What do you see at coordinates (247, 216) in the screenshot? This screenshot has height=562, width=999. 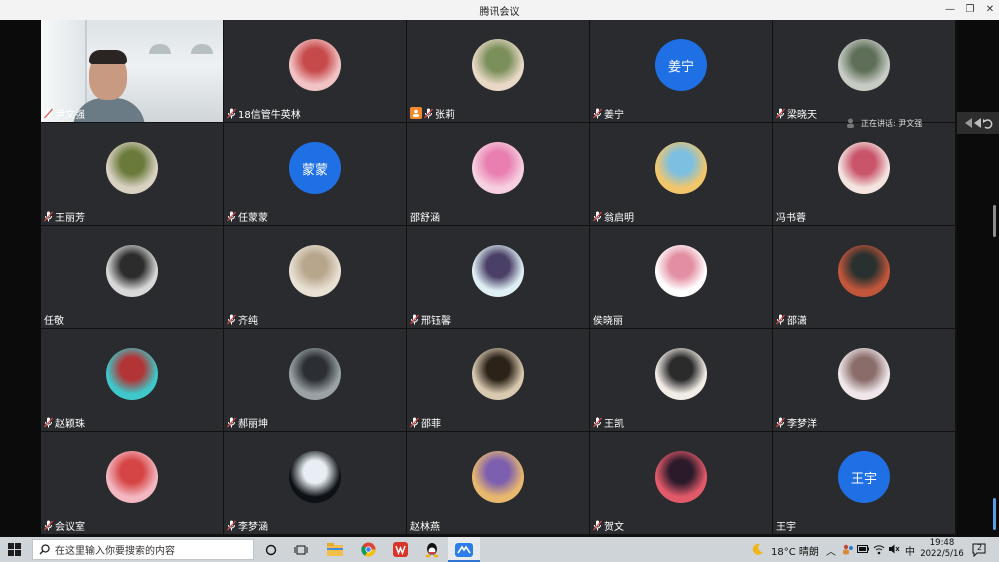 I see `nameplate: 任蒙蒙` at bounding box center [247, 216].